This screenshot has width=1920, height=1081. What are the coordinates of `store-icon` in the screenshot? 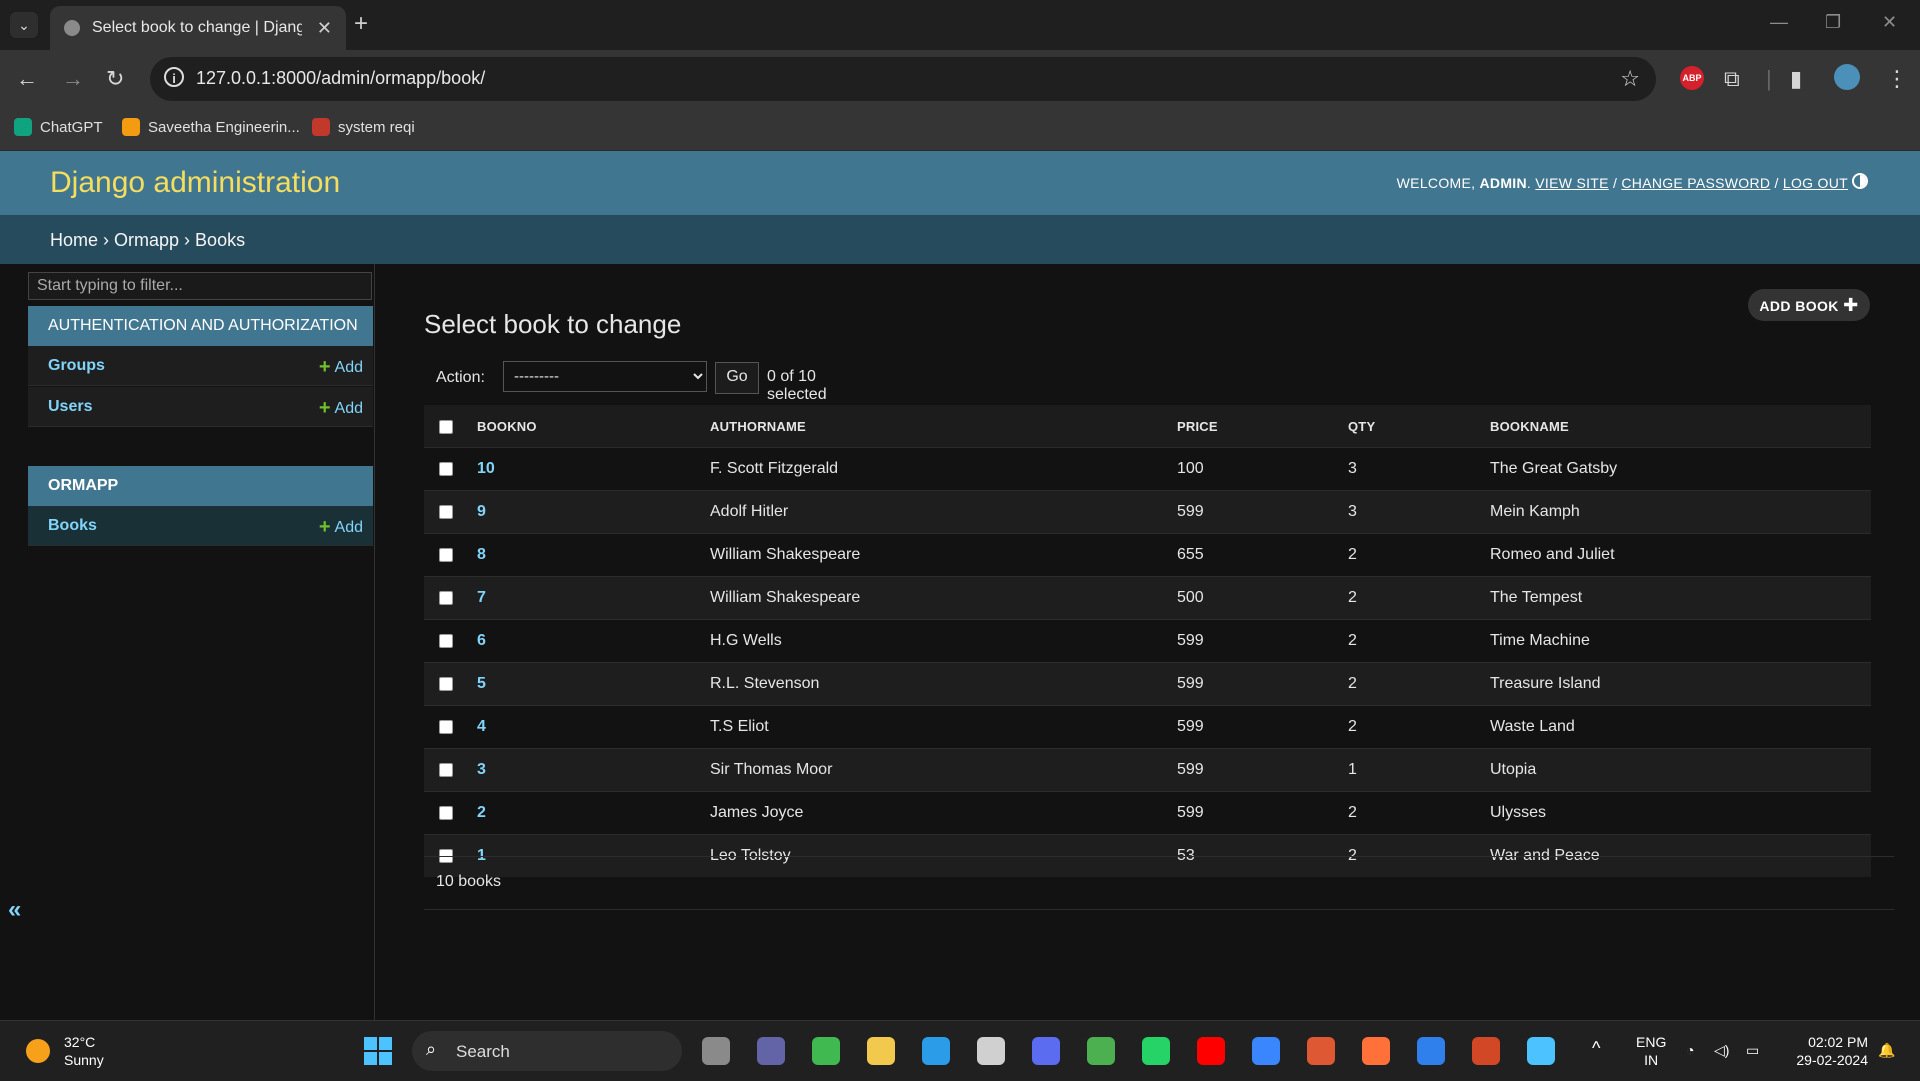 It's located at (991, 1051).